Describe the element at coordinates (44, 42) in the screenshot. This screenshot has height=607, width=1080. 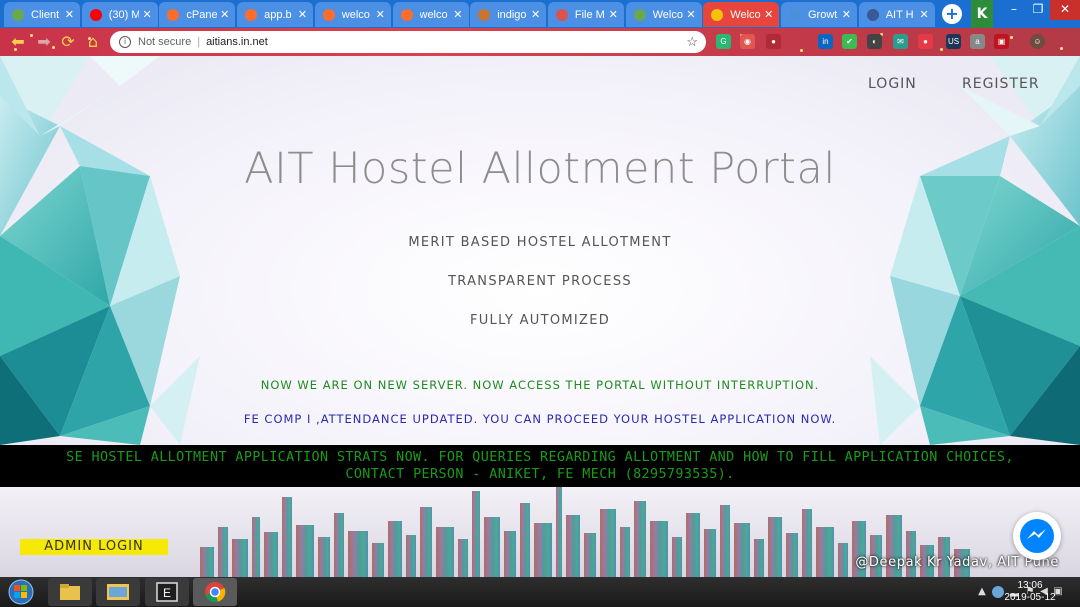
I see `forward-icon: ➡` at that location.